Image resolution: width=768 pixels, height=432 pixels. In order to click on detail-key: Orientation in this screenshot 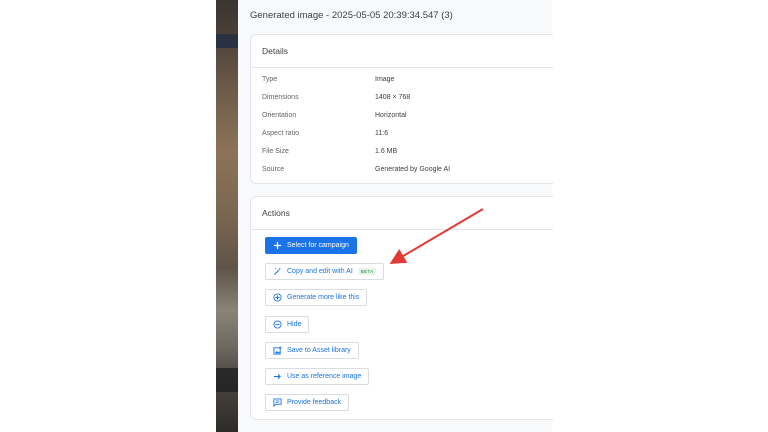, I will do `click(279, 115)`.